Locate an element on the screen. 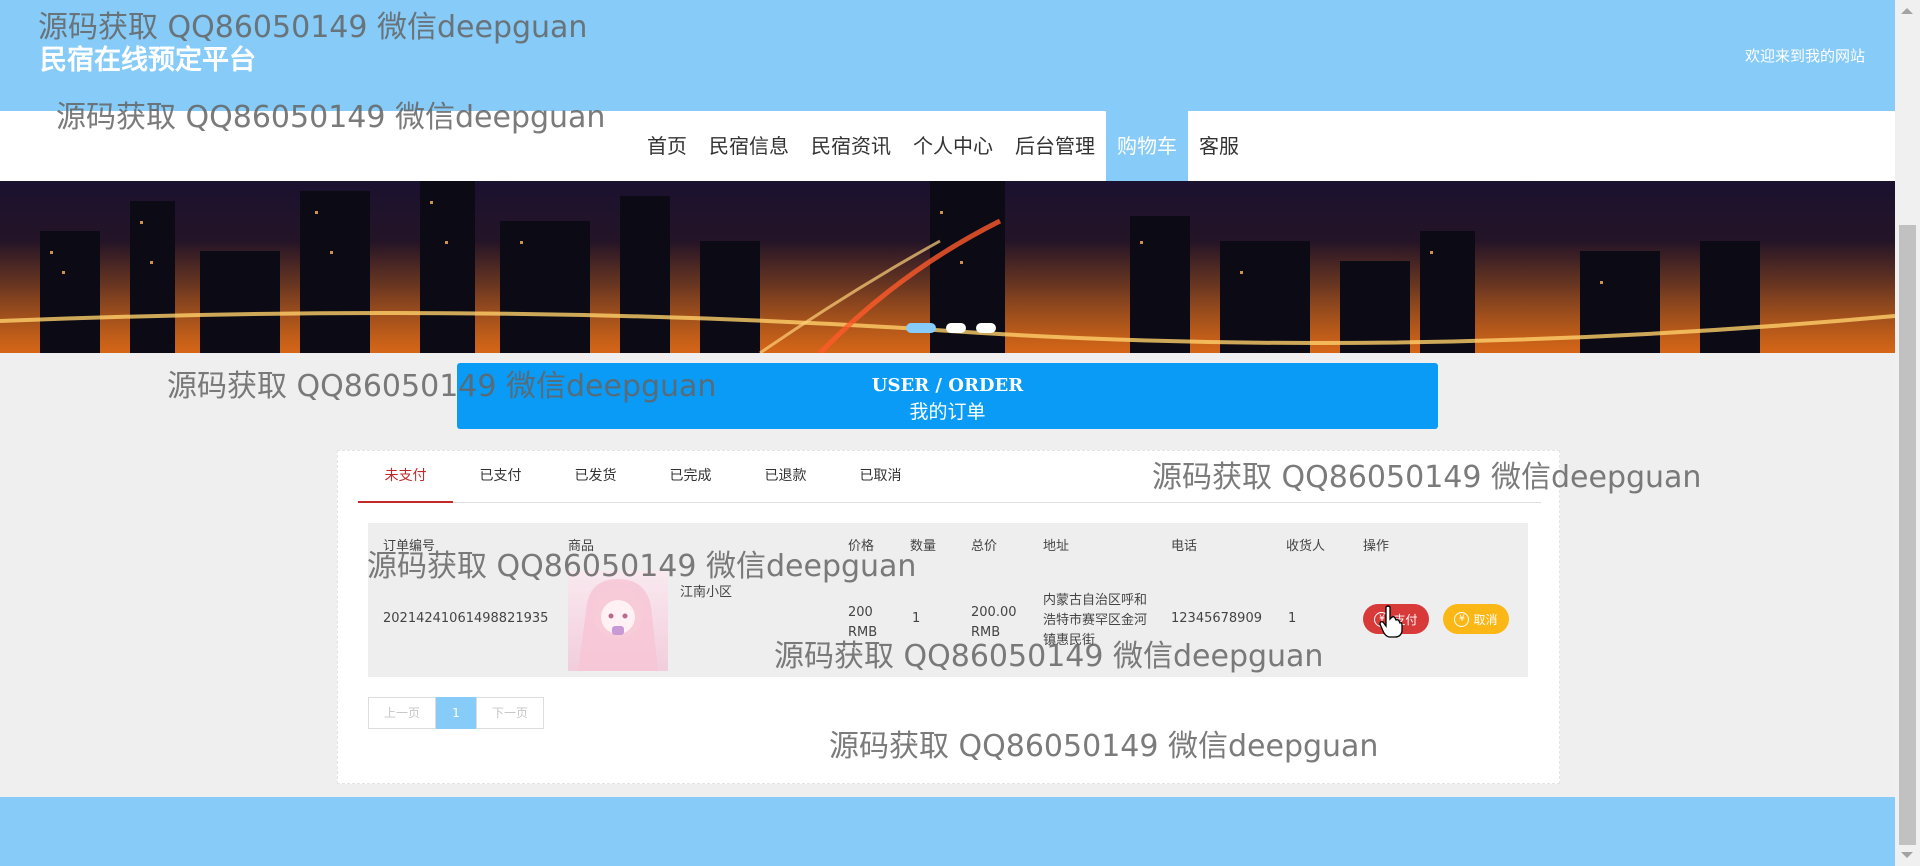  nav-item-homestay-news: 民宿资讯 is located at coordinates (851, 146).